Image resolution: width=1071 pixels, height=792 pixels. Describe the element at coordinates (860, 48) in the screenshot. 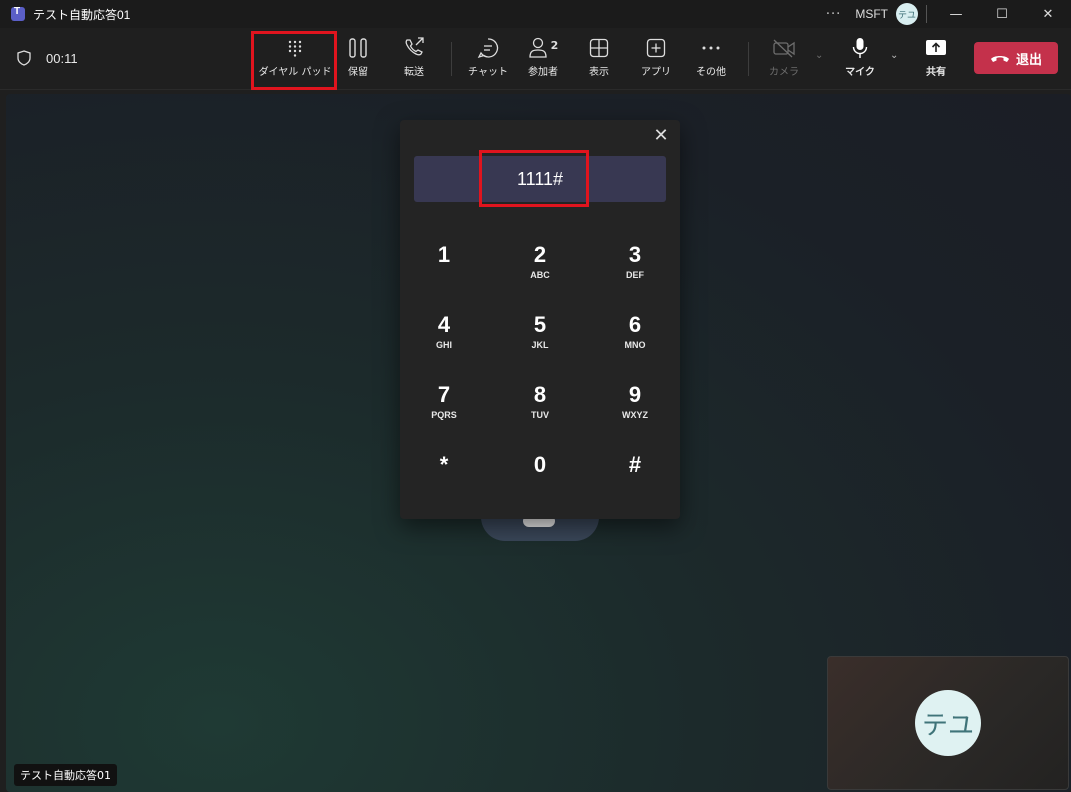

I see `microphone-icon` at that location.